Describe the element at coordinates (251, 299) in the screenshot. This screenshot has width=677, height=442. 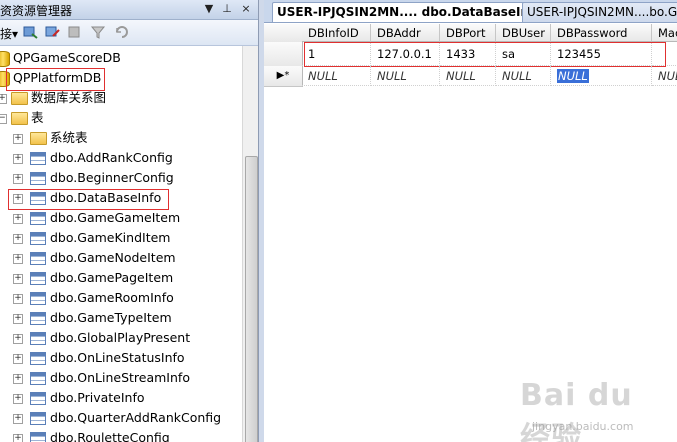
I see `scrollbar-thumb` at that location.